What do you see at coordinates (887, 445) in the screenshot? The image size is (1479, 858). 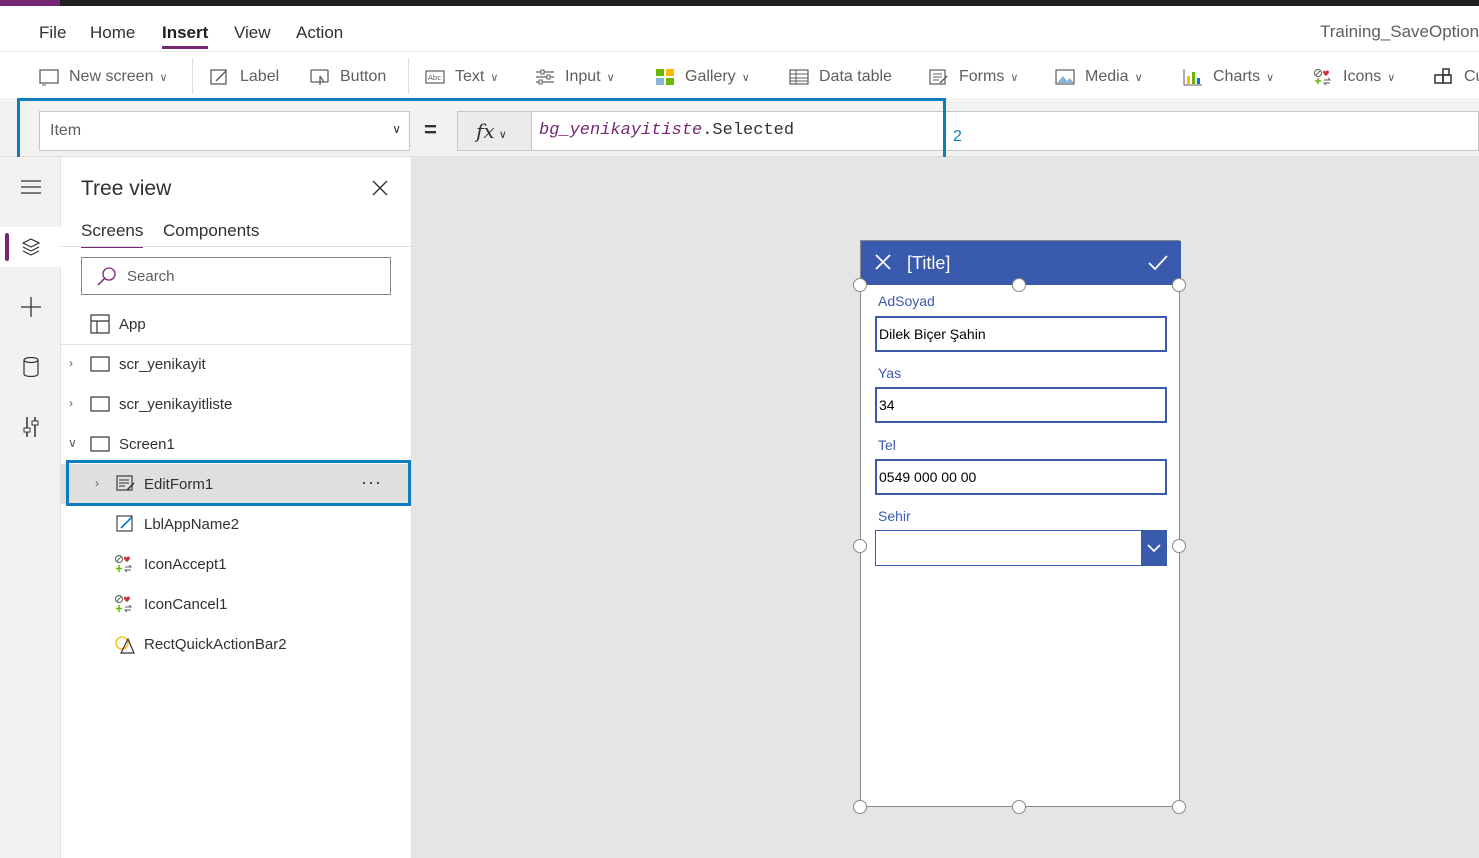 I see `field-label-tel: Tel` at bounding box center [887, 445].